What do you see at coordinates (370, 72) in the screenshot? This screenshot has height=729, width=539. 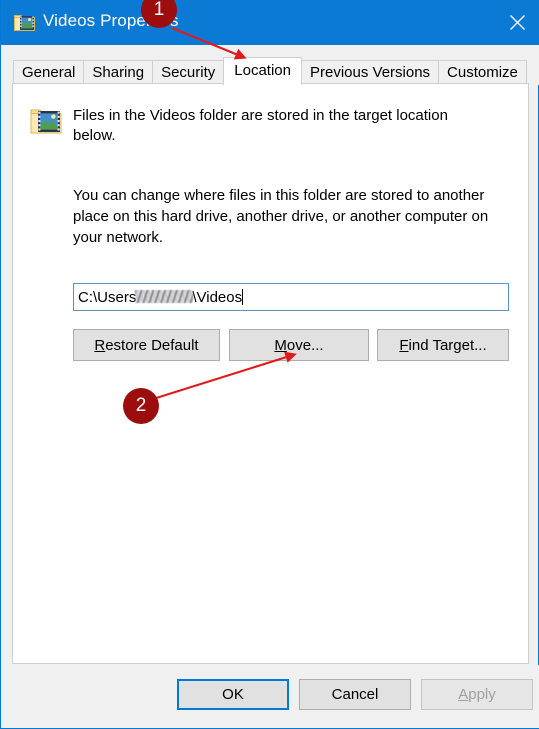 I see `tab-previous-versions: Previous Versions` at bounding box center [370, 72].